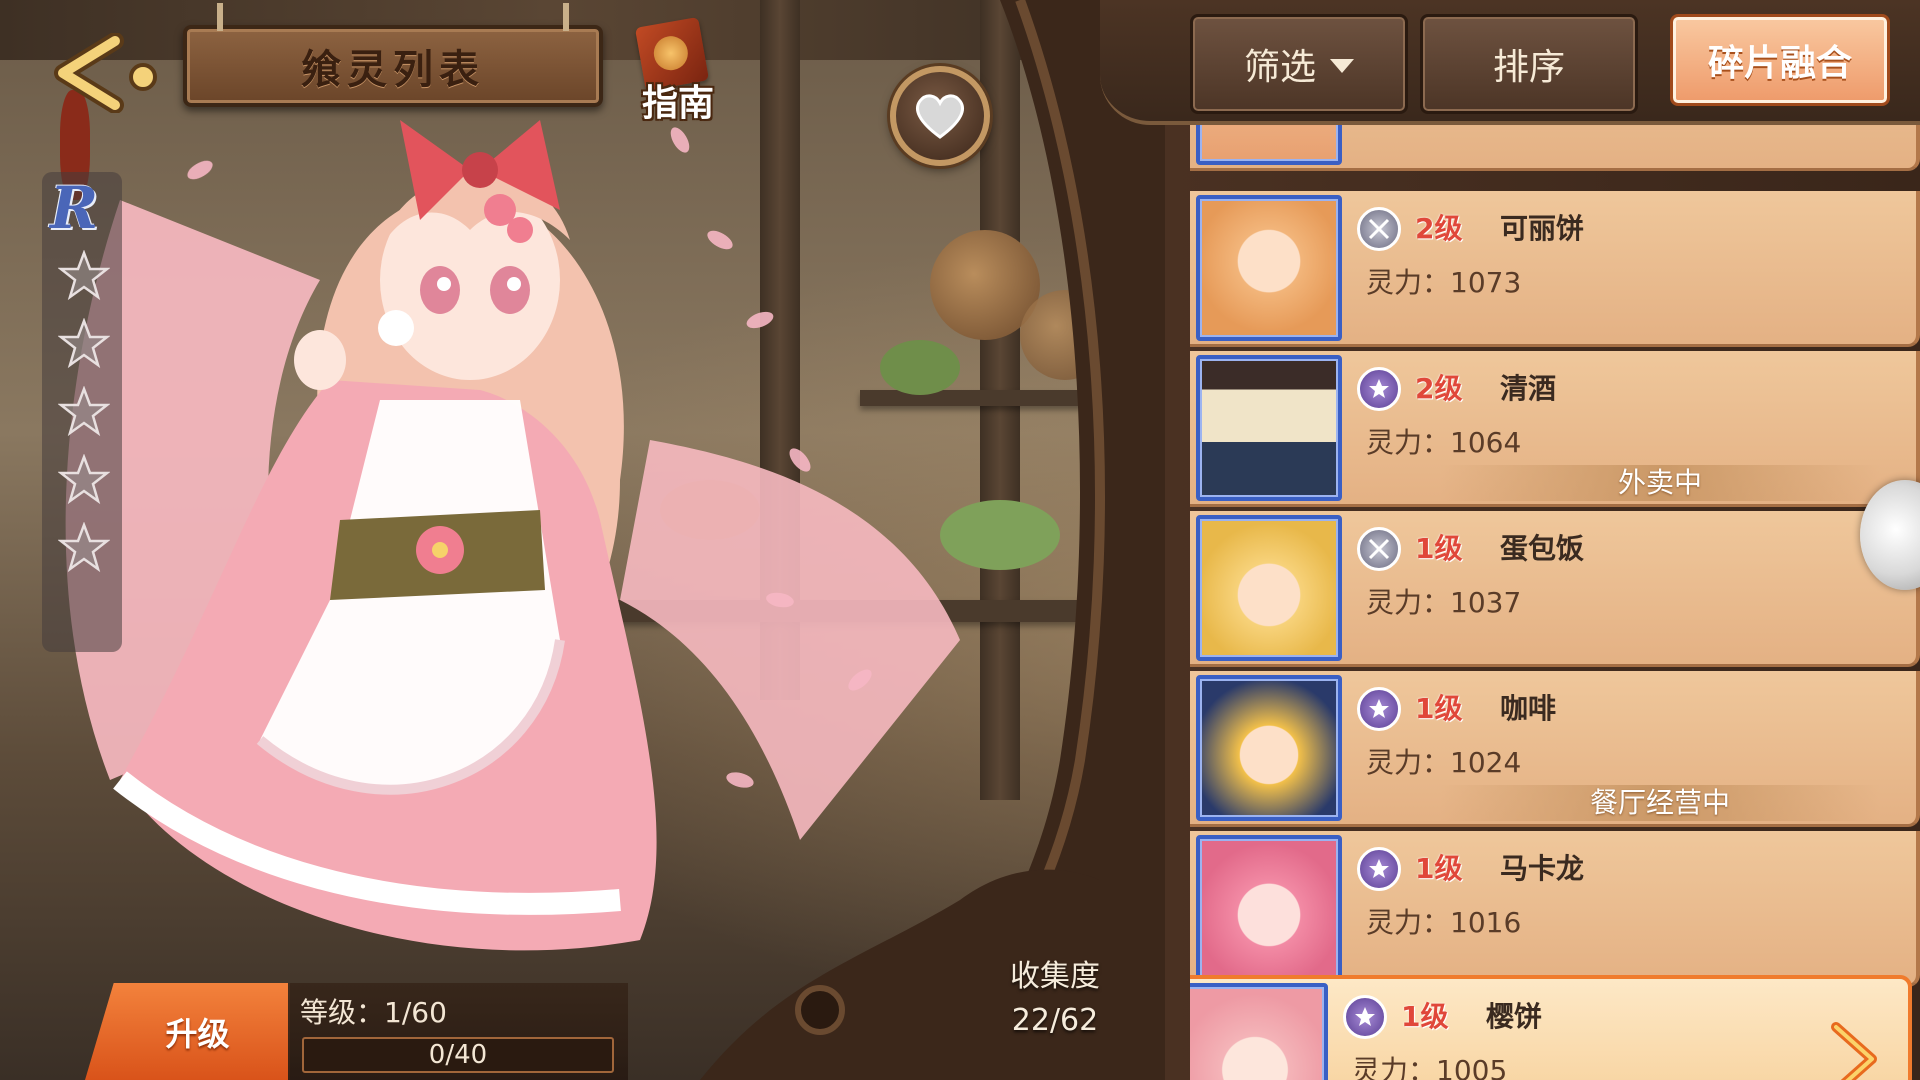 Image resolution: width=1920 pixels, height=1080 pixels. I want to click on card-name: 蛋包饭, so click(1542, 548).